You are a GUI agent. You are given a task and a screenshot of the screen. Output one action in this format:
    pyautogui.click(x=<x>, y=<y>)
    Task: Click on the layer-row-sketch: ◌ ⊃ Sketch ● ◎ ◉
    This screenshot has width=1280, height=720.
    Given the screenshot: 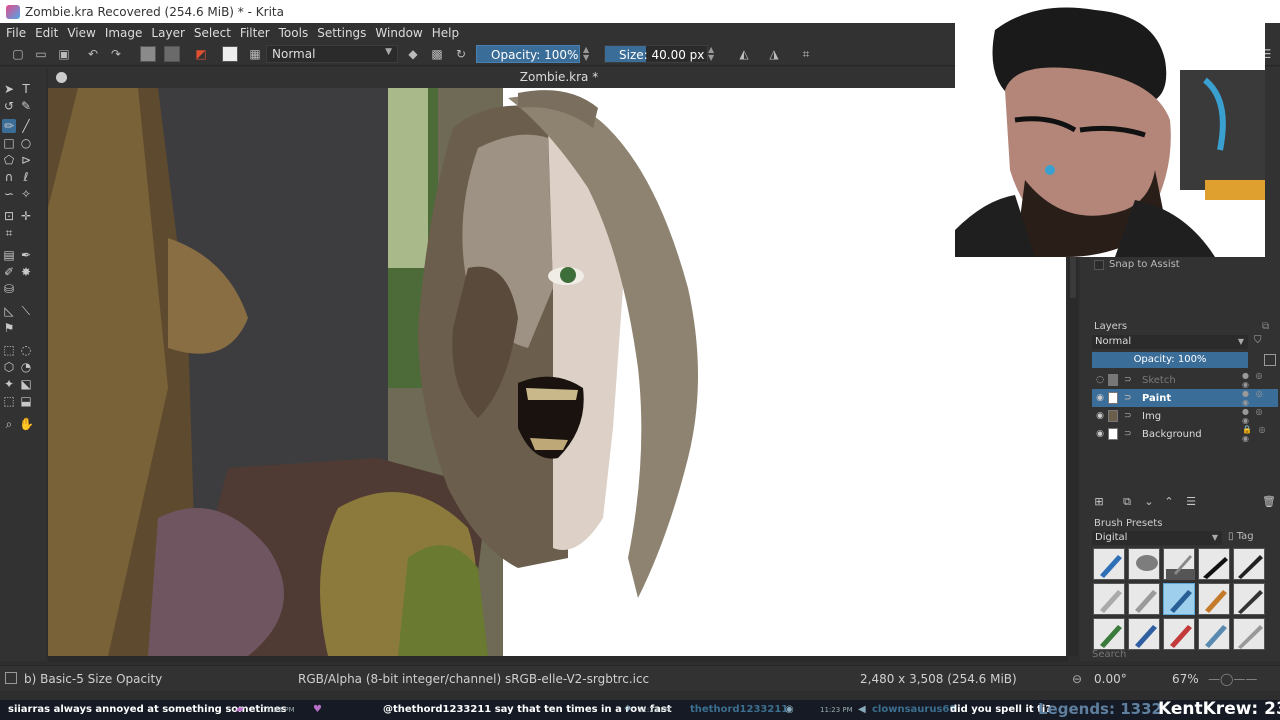 What is the action you would take?
    pyautogui.click(x=1185, y=380)
    